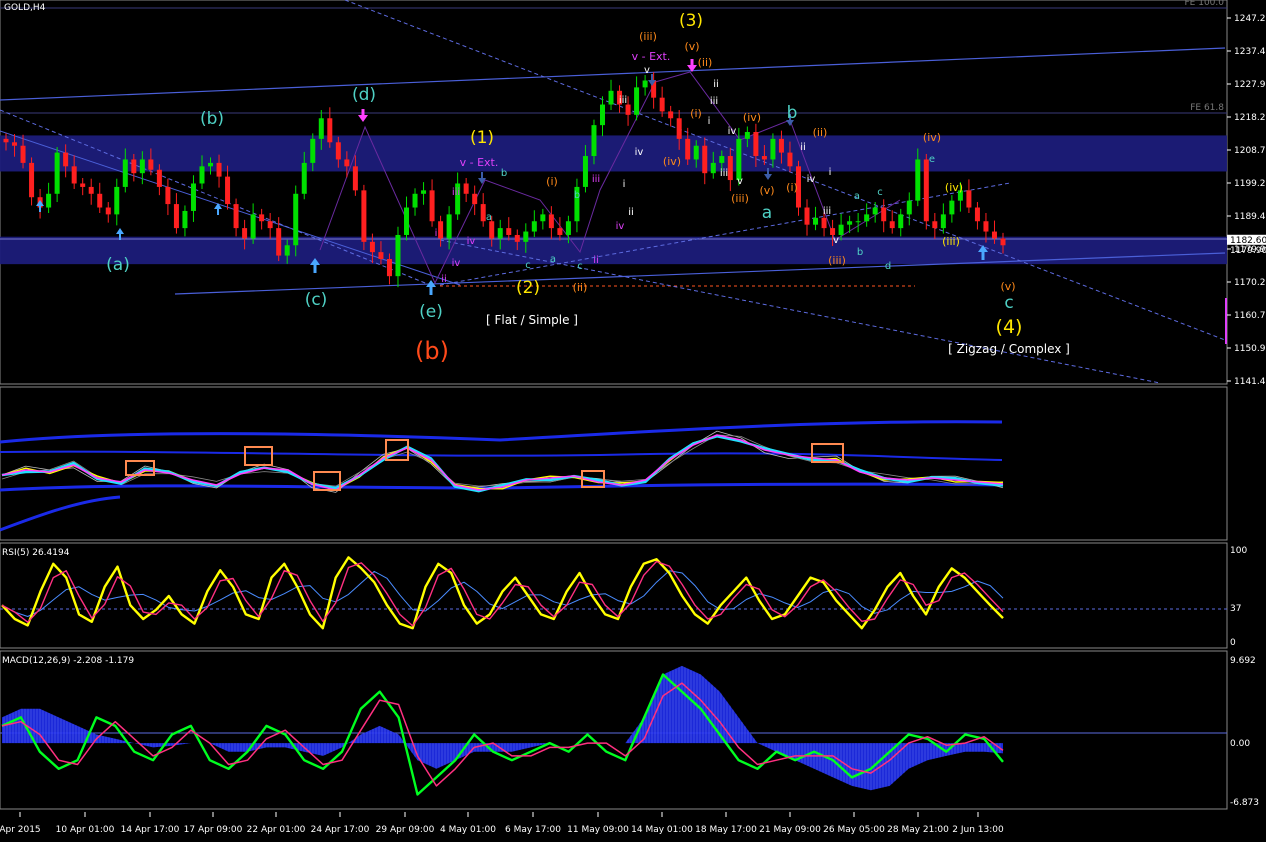 The image size is (1266, 842). Describe the element at coordinates (1250, 52) in the screenshot. I see `price-tick-label: 1237.46` at that location.